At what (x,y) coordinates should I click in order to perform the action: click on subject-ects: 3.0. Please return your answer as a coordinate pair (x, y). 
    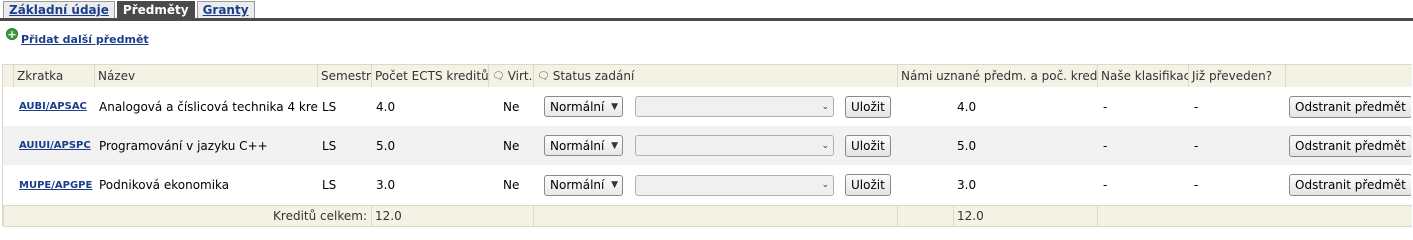
    Looking at the image, I should click on (386, 185).